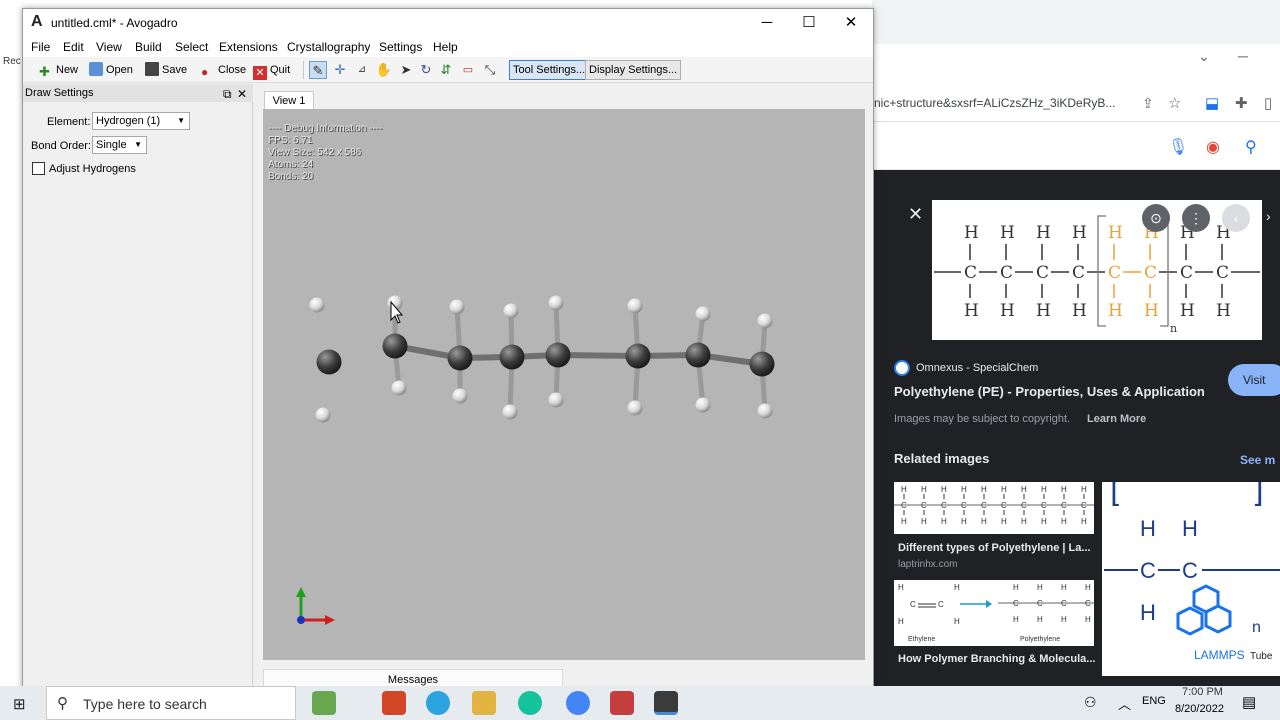 The width and height of the screenshot is (1280, 720). I want to click on browser-minimize-icon: ─, so click(1243, 56).